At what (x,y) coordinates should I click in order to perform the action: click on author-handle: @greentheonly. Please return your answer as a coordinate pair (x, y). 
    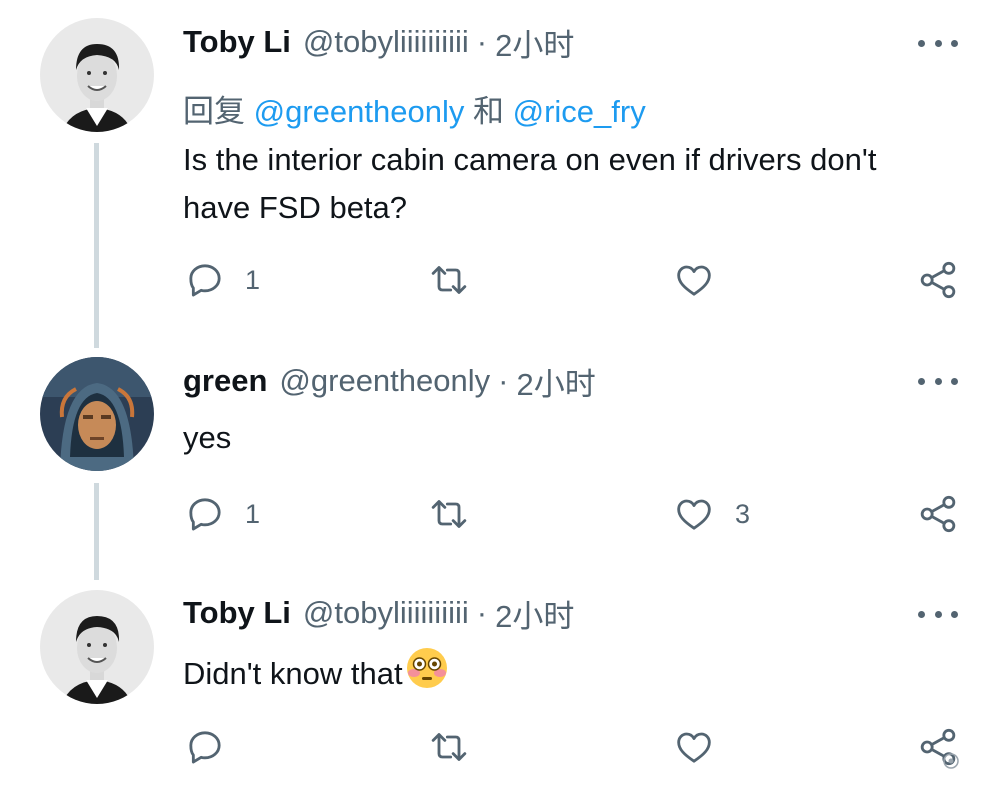
    Looking at the image, I should click on (384, 381).